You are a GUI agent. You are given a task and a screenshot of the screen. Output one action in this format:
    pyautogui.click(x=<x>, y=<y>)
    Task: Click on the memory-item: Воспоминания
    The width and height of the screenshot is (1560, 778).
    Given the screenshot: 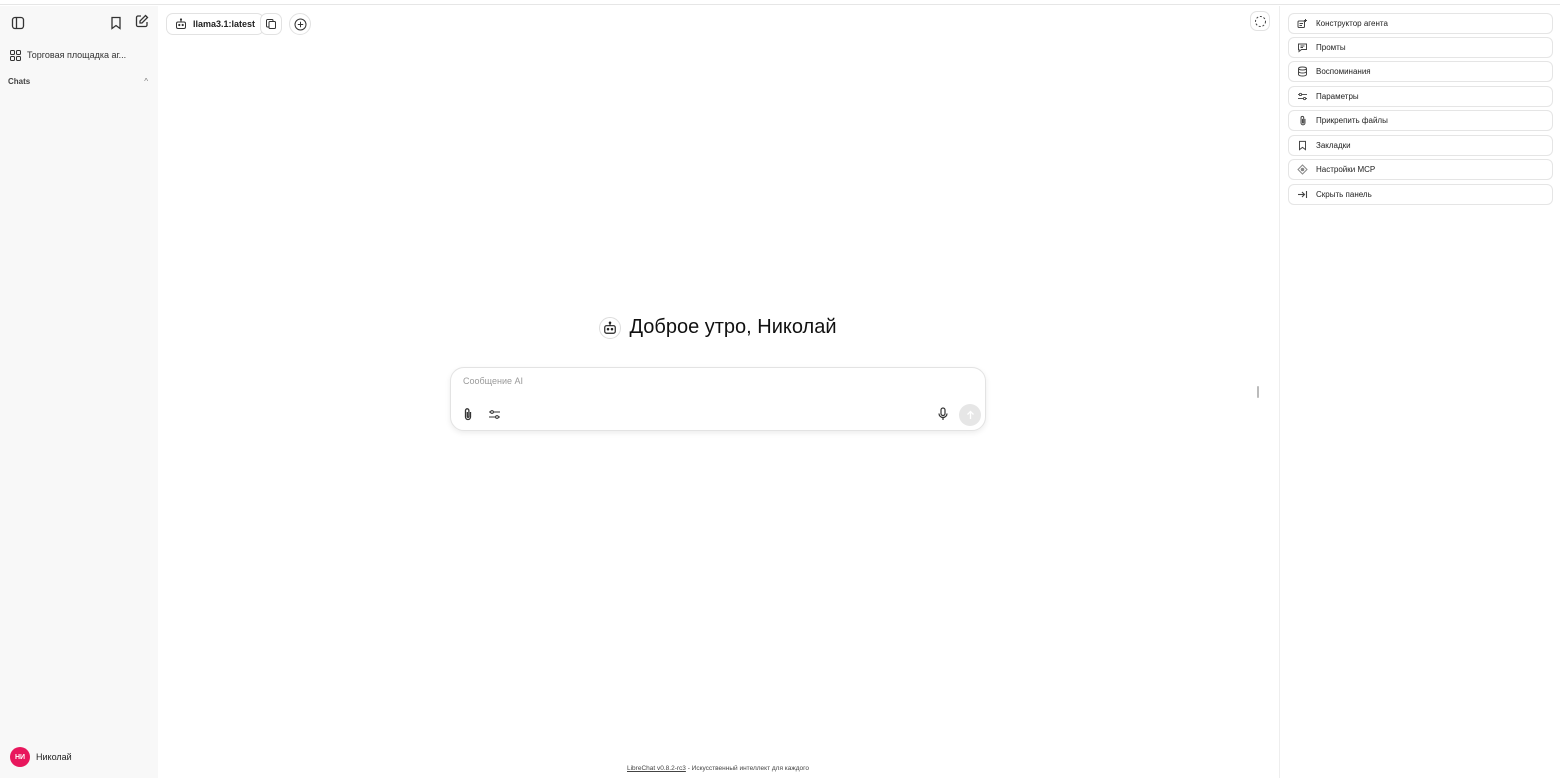 What is the action you would take?
    pyautogui.click(x=1420, y=71)
    